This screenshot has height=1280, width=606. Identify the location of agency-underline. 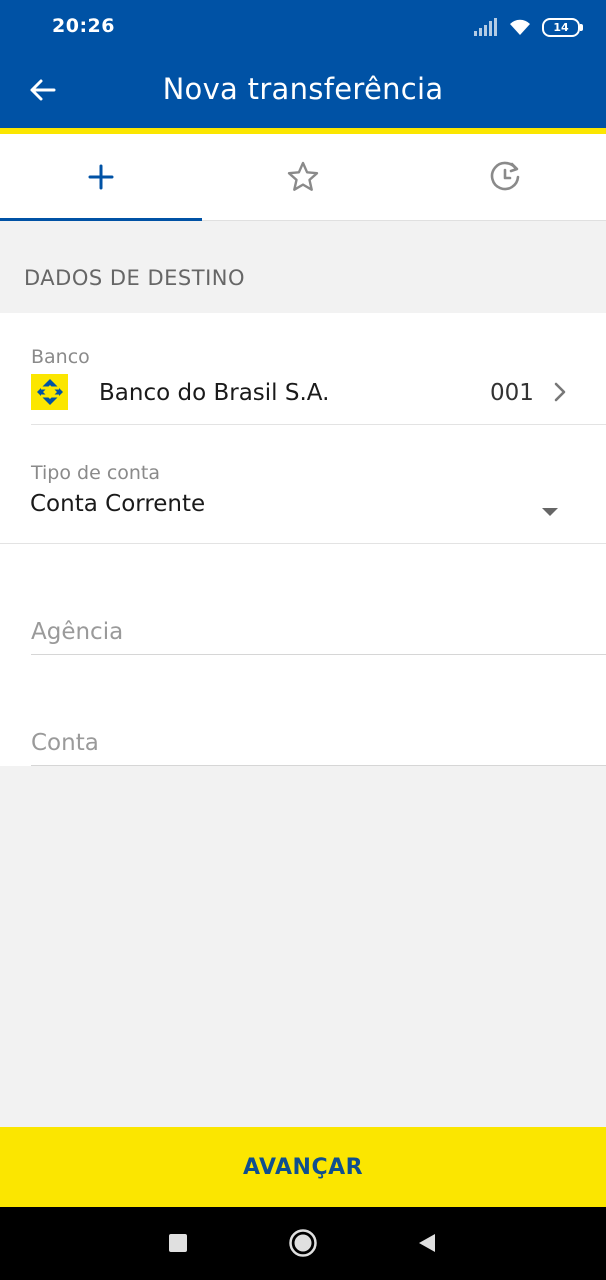
(318, 654).